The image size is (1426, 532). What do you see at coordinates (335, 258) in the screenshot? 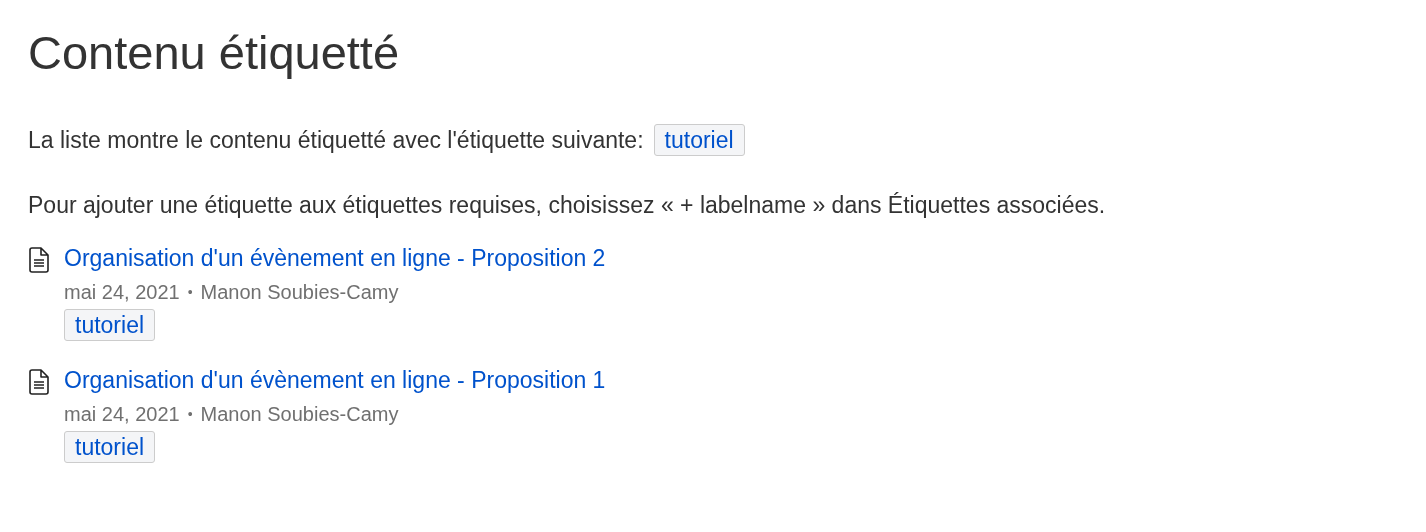
I see `page-link: Organisation d'un évènement en ligne - Proposition 2` at bounding box center [335, 258].